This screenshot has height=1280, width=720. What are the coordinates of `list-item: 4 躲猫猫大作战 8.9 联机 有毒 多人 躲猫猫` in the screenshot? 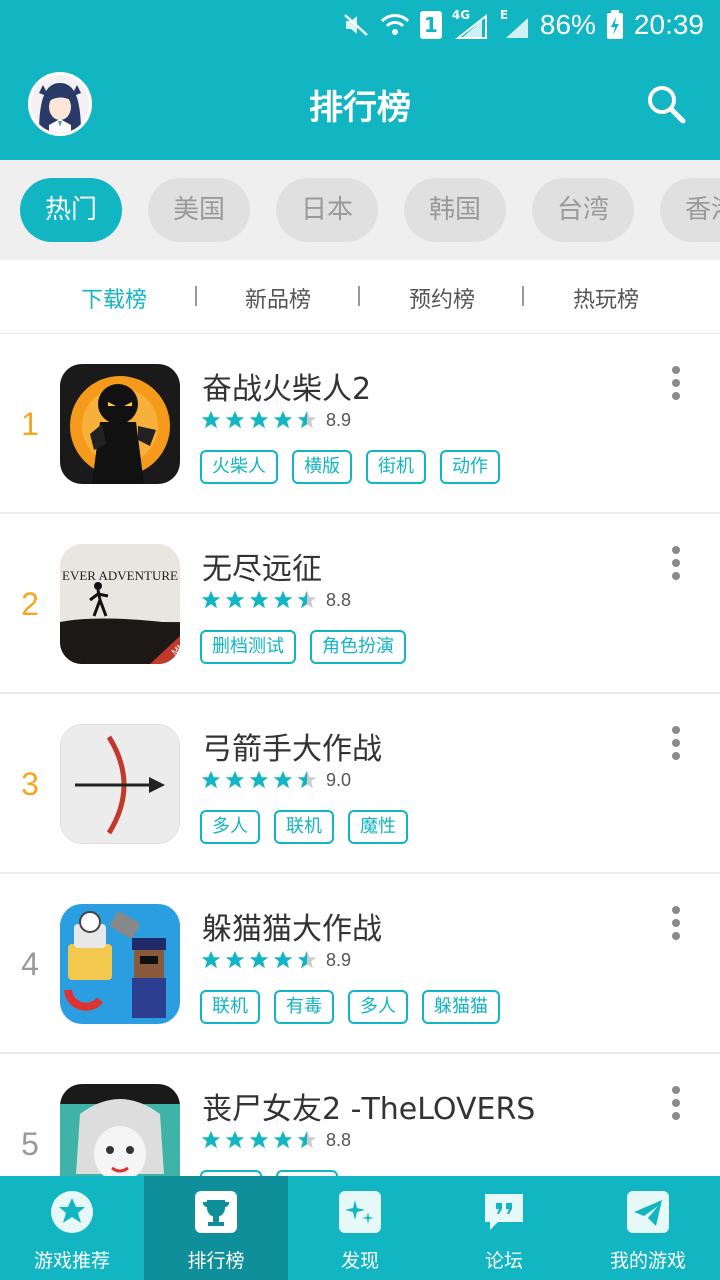 It's located at (360, 964).